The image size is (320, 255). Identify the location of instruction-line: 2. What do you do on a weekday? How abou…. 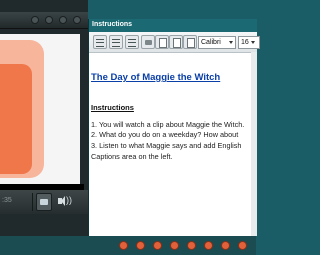
(165, 134).